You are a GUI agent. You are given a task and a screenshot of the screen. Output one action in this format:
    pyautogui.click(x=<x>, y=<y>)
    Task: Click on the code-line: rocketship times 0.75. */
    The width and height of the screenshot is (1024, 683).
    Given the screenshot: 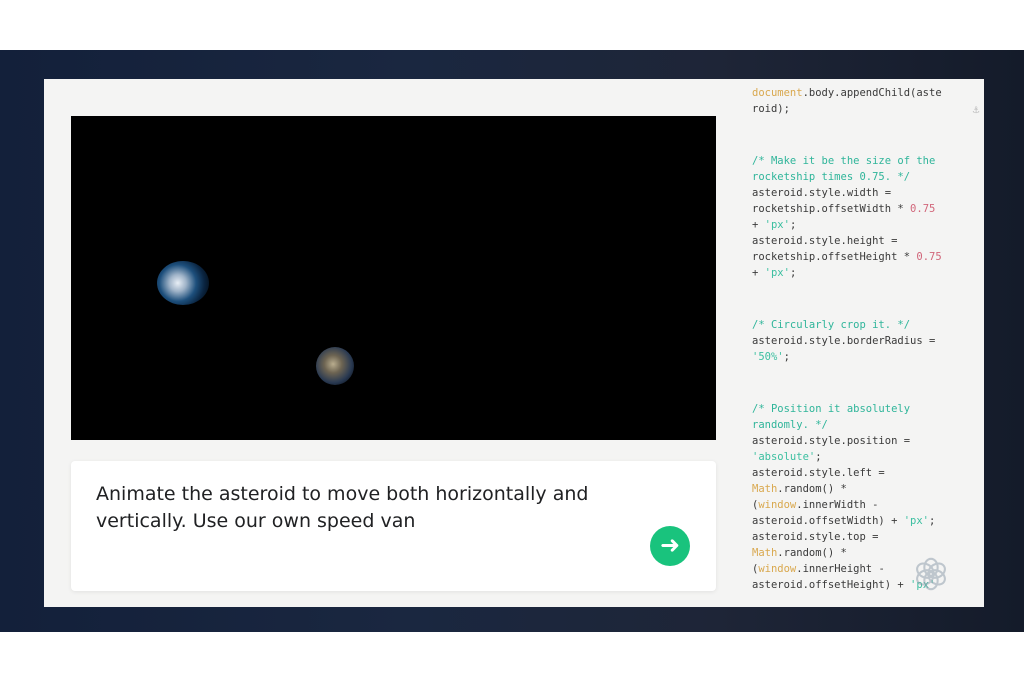 What is the action you would take?
    pyautogui.click(x=852, y=177)
    